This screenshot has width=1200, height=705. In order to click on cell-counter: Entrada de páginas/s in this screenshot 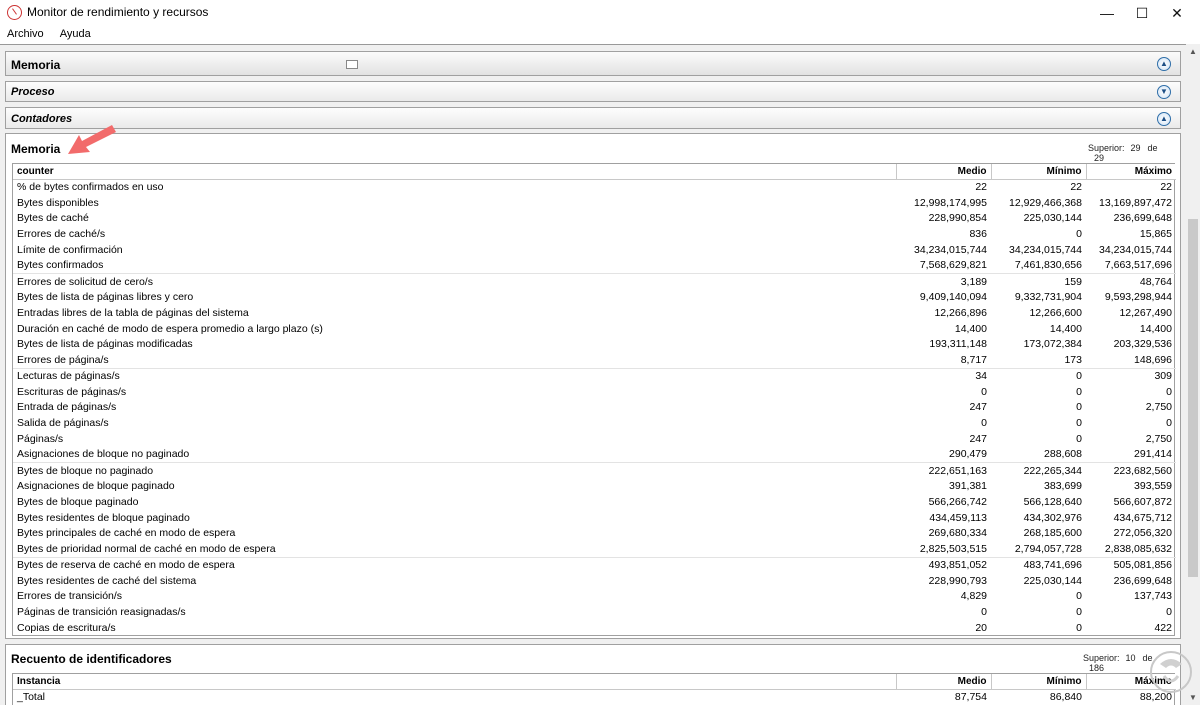, I will do `click(67, 407)`.